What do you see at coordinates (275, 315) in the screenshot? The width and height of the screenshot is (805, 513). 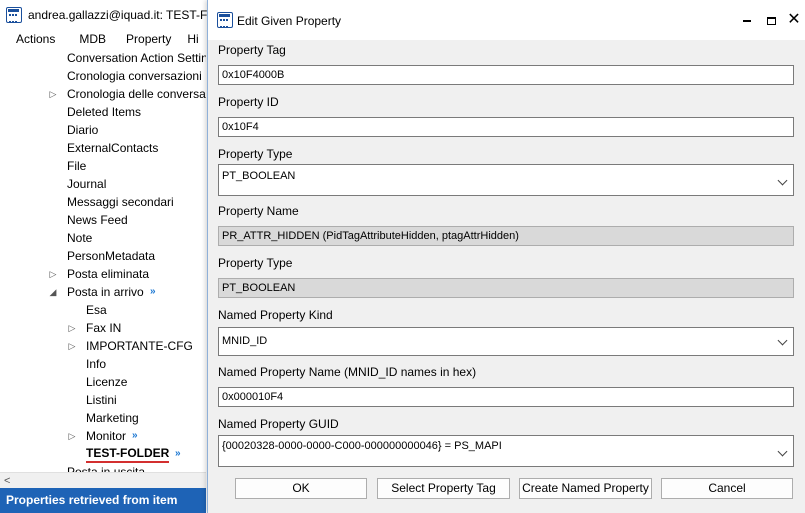 I see `named-property-kind-label: Named Property Kind` at bounding box center [275, 315].